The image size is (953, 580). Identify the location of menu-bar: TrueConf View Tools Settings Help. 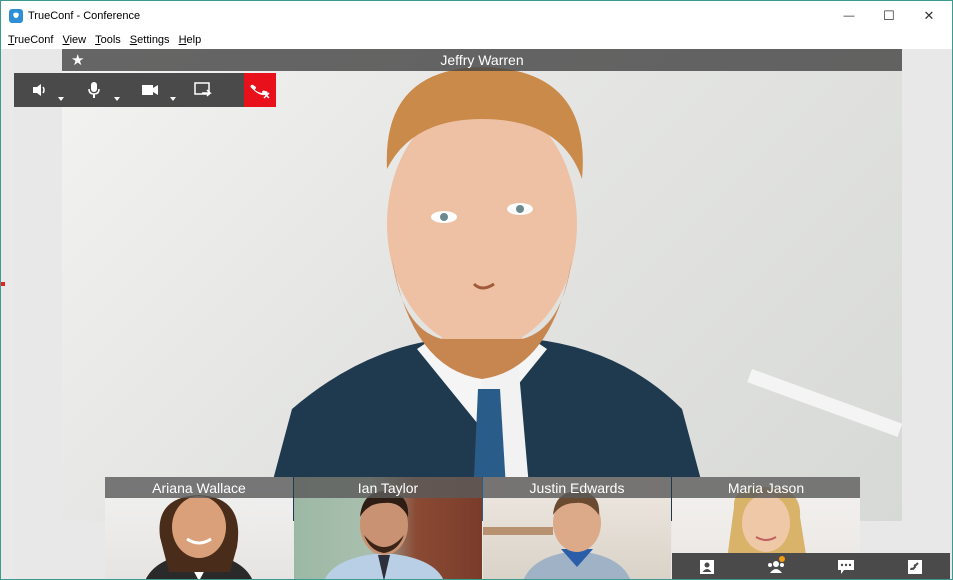
(476, 40).